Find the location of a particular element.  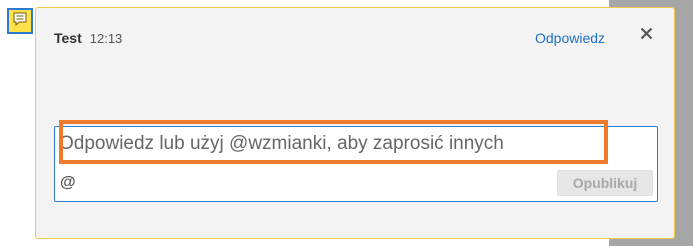

comment-time: 12:13 is located at coordinates (106, 38).